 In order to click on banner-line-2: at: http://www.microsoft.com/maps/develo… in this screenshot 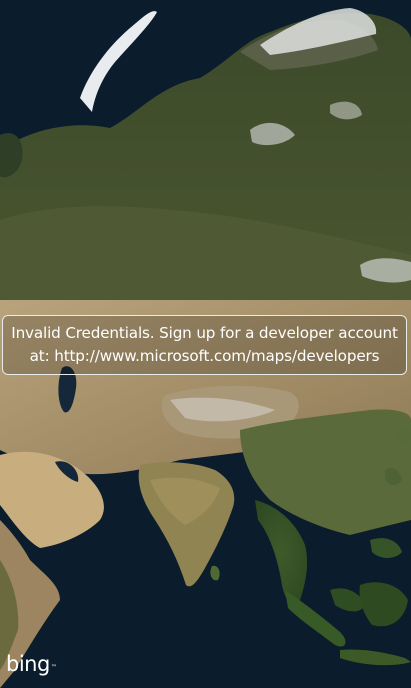, I will do `click(204, 356)`.